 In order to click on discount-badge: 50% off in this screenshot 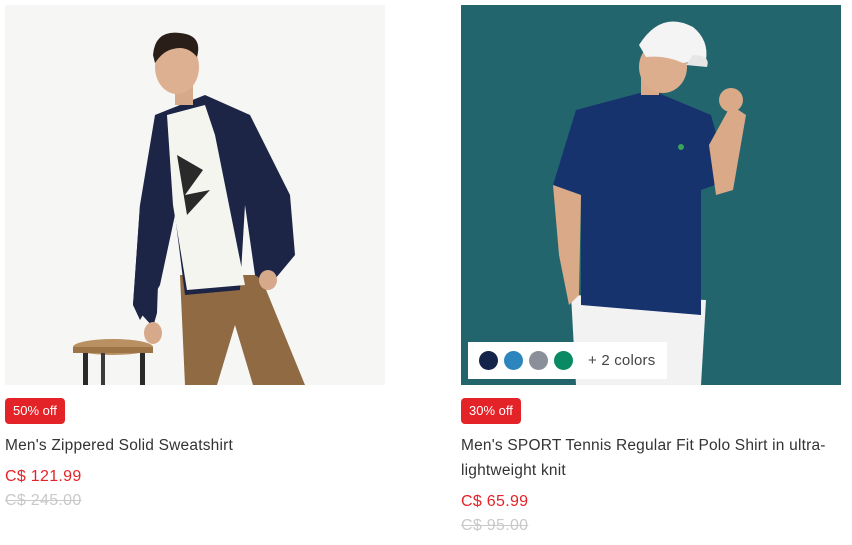, I will do `click(35, 411)`.